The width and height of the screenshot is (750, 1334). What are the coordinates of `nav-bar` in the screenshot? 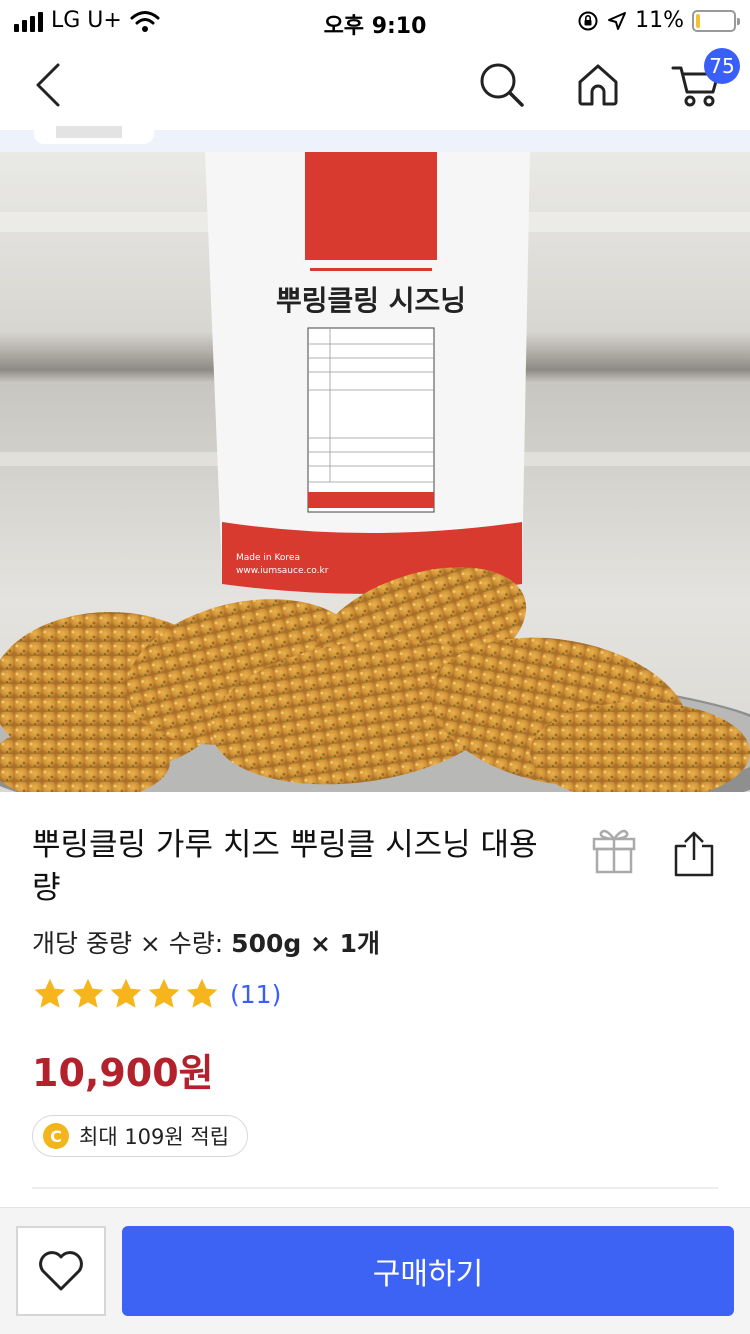 It's located at (375, 85).